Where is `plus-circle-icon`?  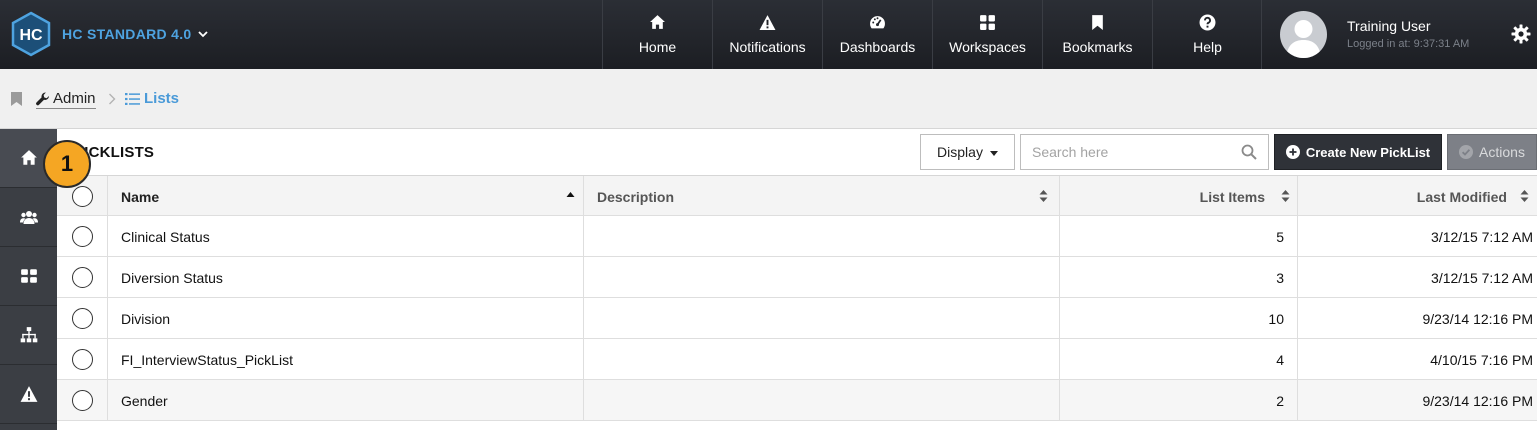 plus-circle-icon is located at coordinates (1292, 152).